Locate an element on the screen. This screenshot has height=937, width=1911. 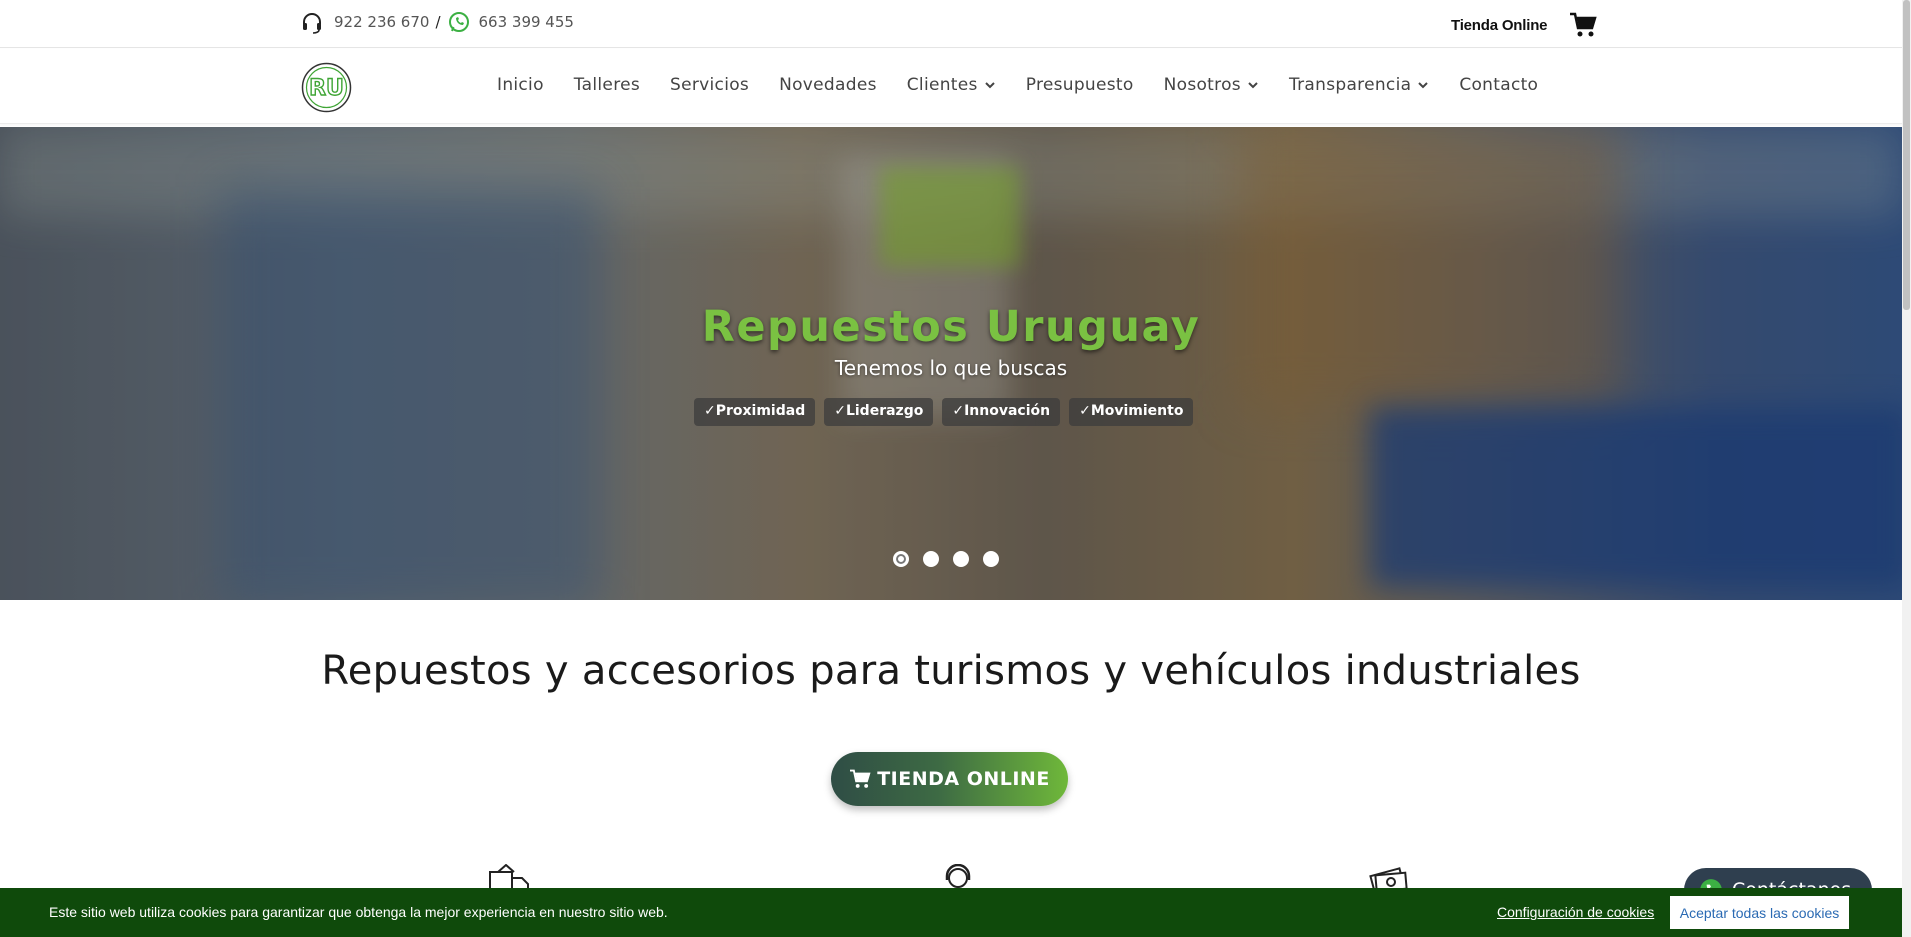
nav-item-label: Contacto is located at coordinates (1498, 85).